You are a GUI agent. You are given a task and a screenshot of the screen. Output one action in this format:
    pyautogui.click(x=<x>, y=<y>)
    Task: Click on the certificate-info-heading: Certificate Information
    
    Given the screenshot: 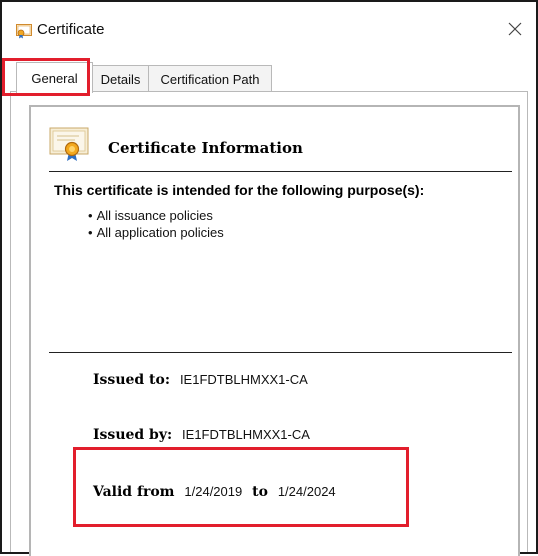 What is the action you would take?
    pyautogui.click(x=205, y=148)
    